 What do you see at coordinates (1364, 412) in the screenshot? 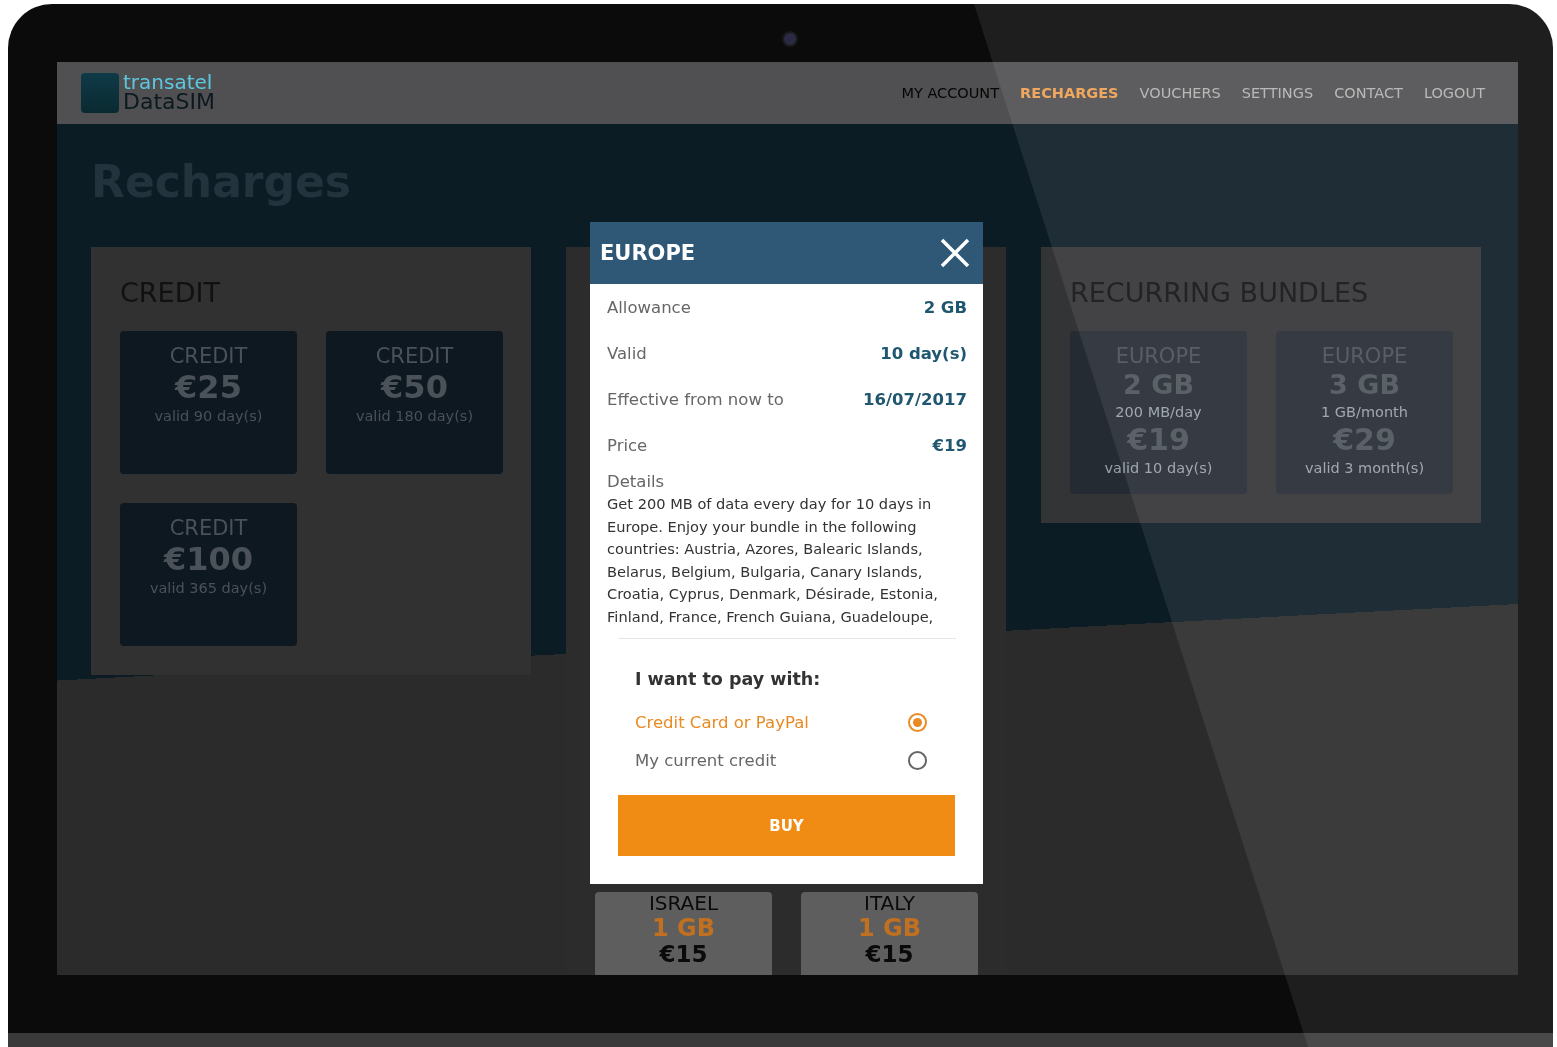
I see `card-rate: 1 GB/month` at bounding box center [1364, 412].